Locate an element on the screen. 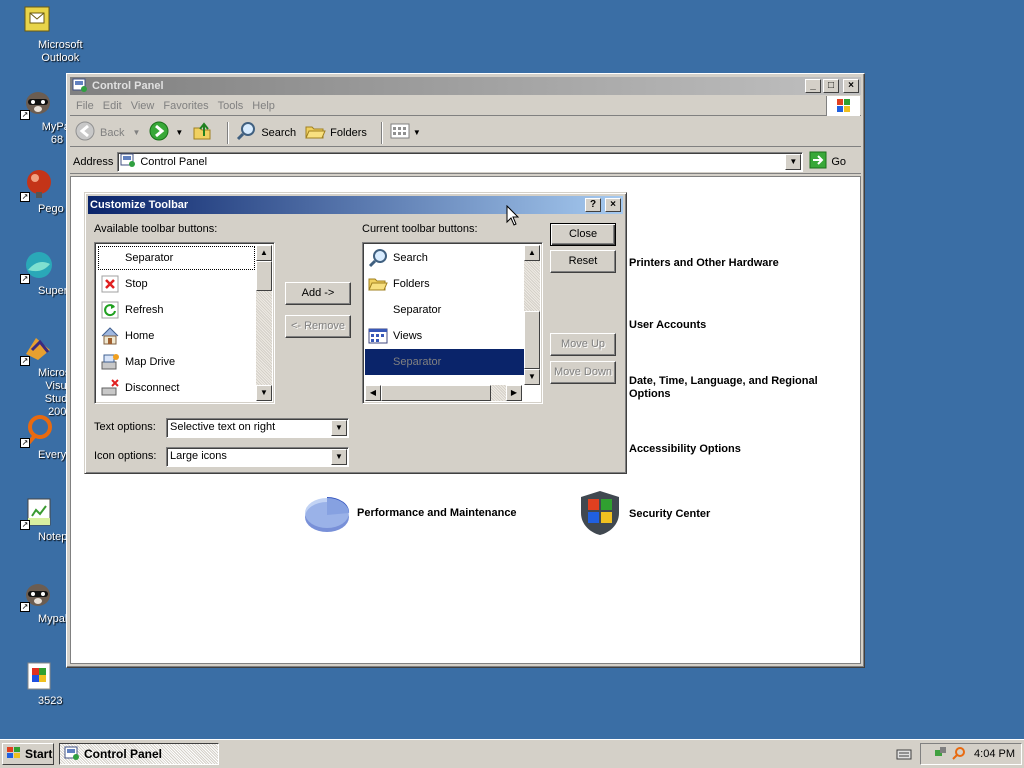  menu-file: File is located at coordinates (85, 106).